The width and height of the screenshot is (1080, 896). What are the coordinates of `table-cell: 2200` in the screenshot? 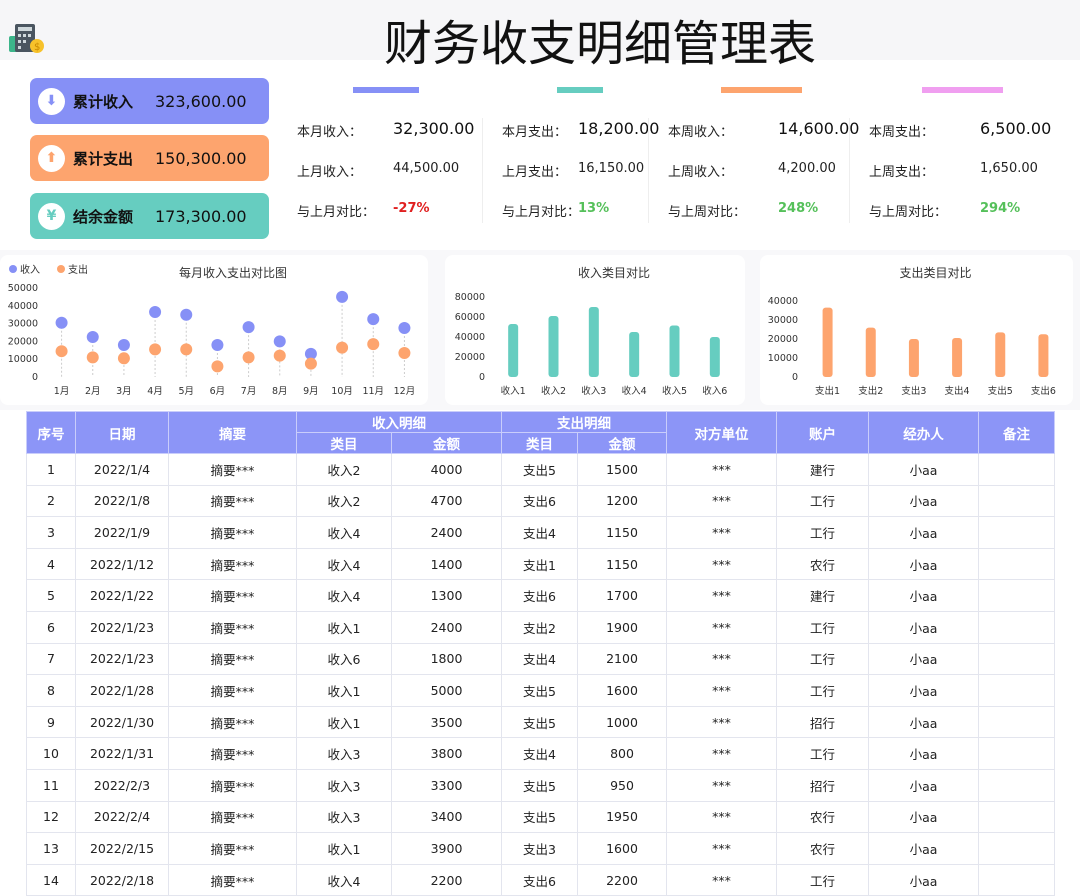 It's located at (446, 879).